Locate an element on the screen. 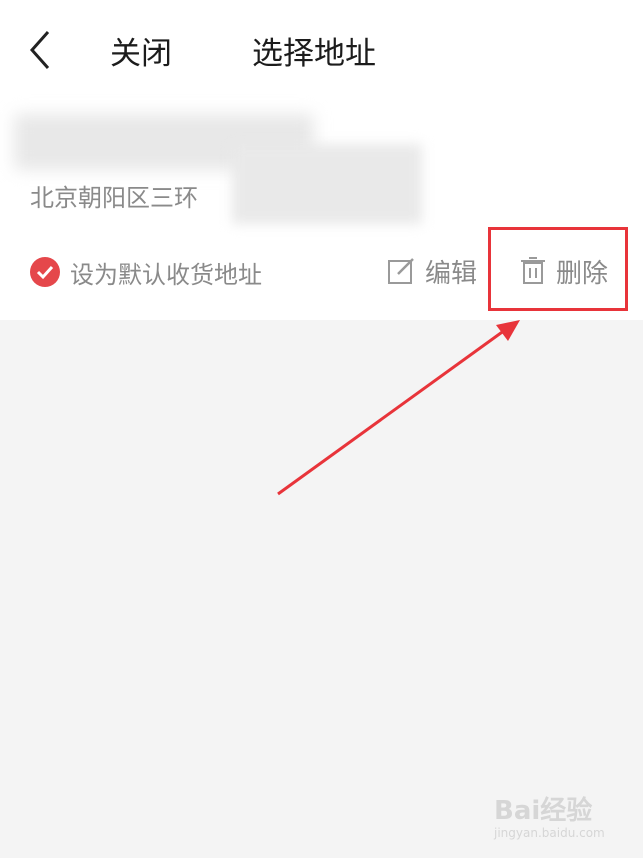  chevron-left-icon is located at coordinates (39, 50).